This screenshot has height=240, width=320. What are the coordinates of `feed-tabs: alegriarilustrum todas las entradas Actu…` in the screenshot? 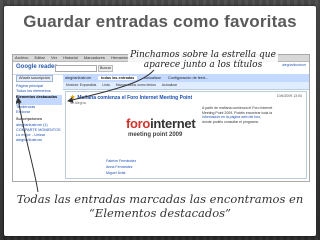 It's located at (186, 78).